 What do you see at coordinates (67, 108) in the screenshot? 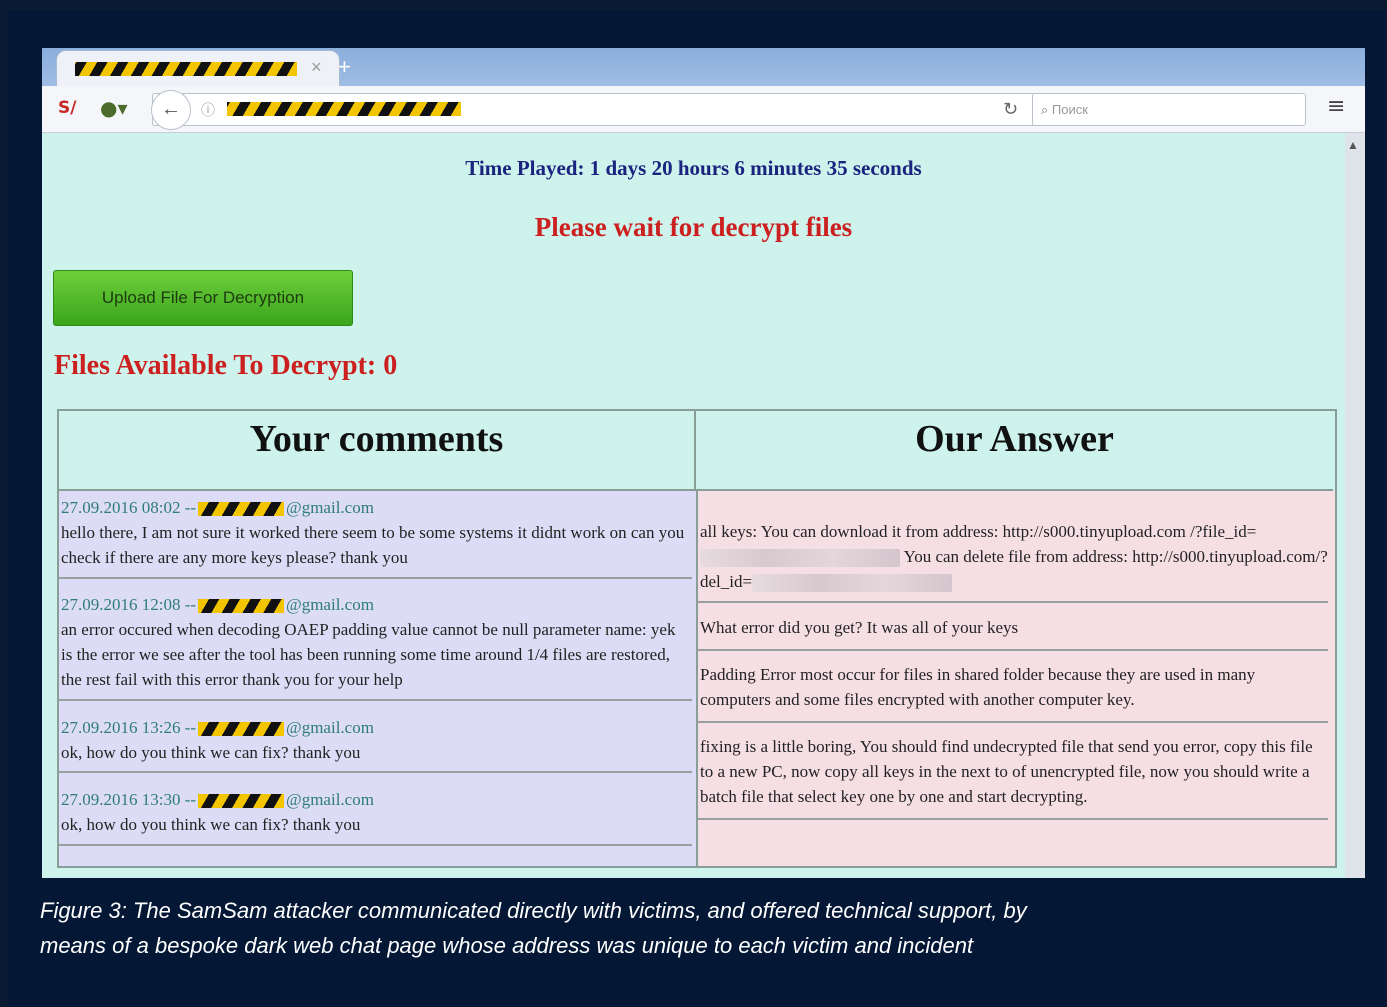
I see `sj-addon-icon: S/` at bounding box center [67, 108].